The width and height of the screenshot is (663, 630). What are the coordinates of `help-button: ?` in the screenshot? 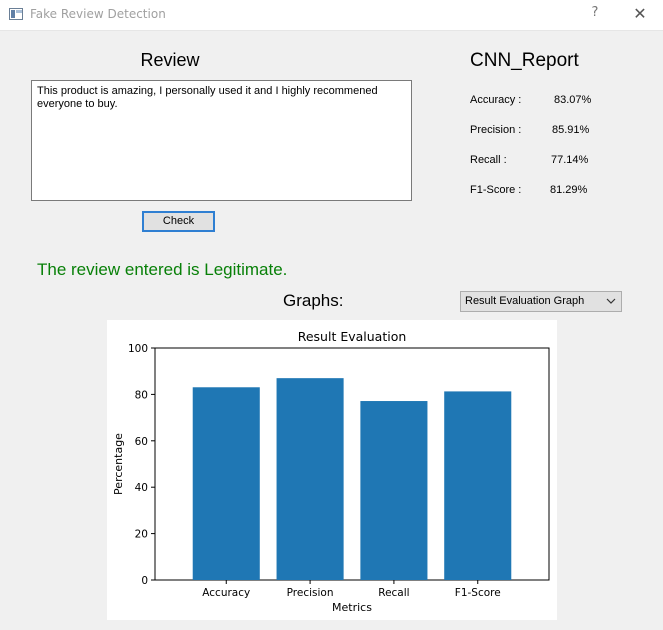 It's located at (595, 14).